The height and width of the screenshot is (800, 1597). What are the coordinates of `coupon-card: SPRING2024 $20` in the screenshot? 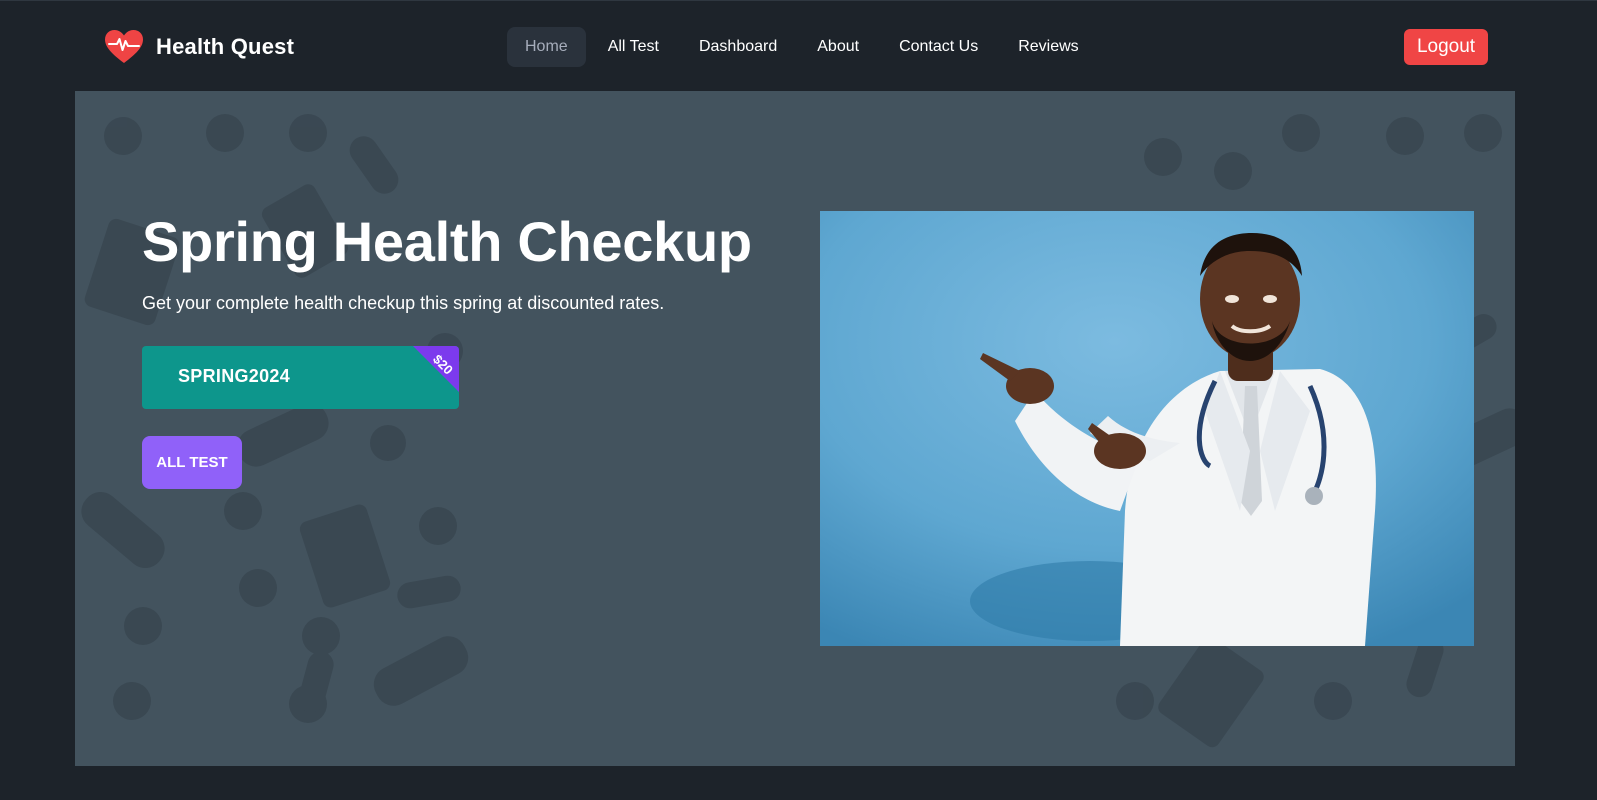 It's located at (300, 377).